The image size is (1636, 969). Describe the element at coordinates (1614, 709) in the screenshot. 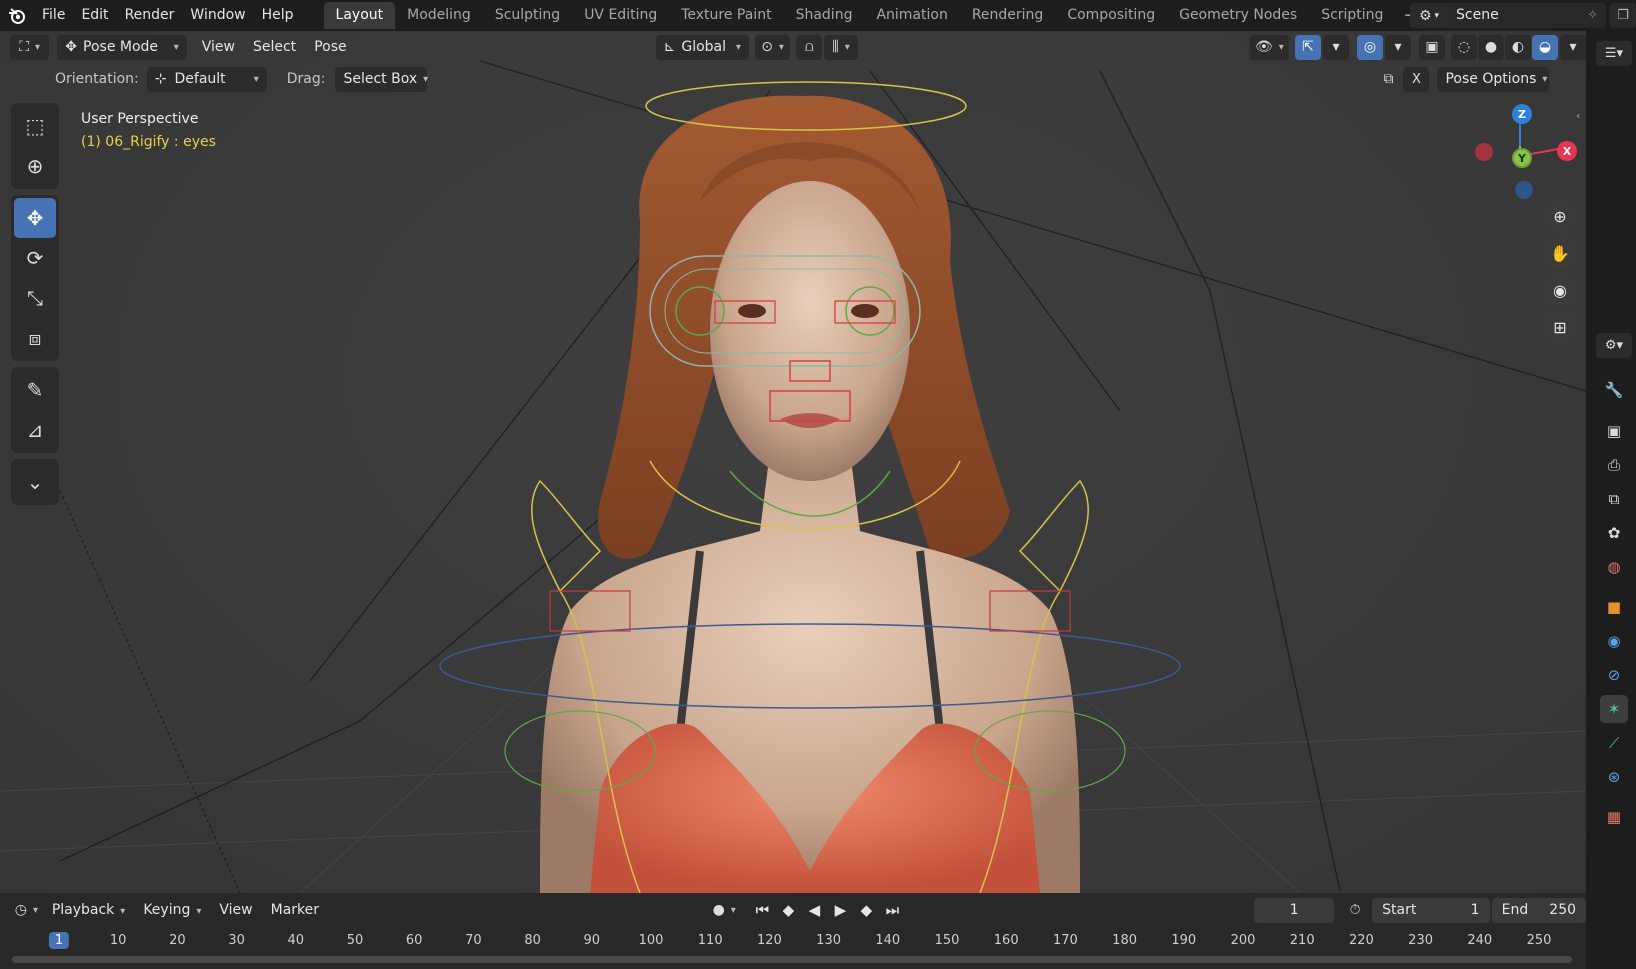

I see `armature-properties-icon: ✶` at that location.